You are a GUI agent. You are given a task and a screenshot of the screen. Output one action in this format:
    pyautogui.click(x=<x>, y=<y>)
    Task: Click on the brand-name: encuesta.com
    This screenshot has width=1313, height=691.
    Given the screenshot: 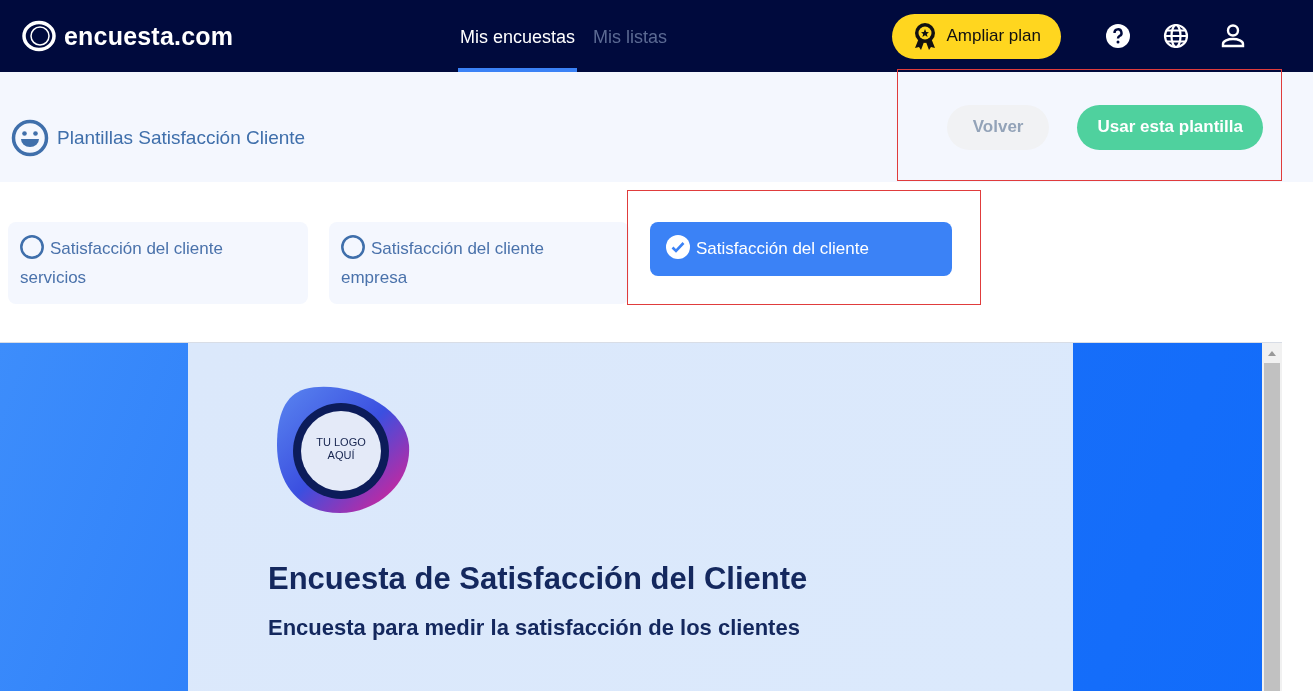 What is the action you would take?
    pyautogui.click(x=149, y=36)
    